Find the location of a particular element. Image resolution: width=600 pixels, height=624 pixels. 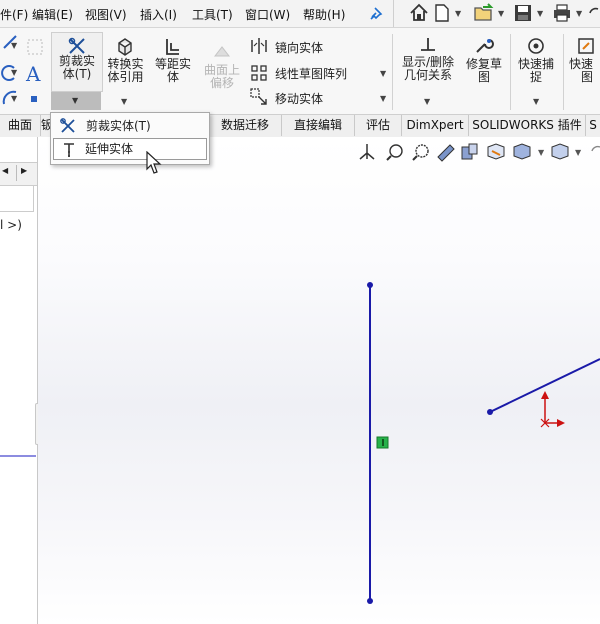

menu-file: 件(F) is located at coordinates (14, 14).